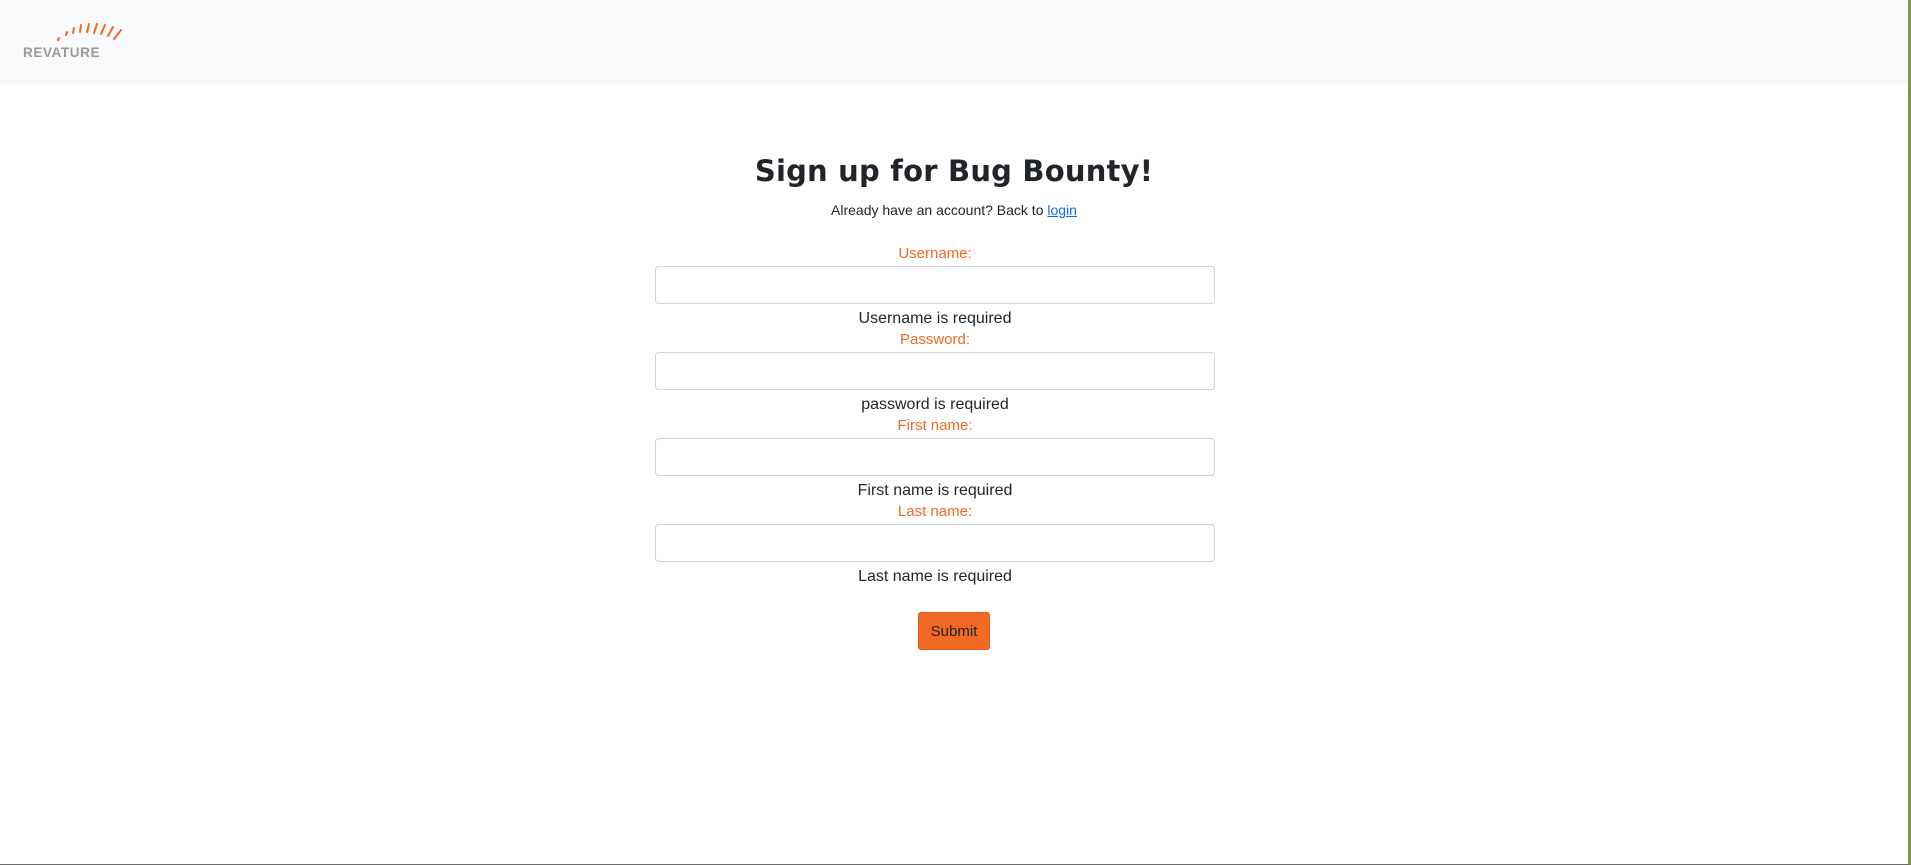 The width and height of the screenshot is (1911, 865). What do you see at coordinates (935, 576) in the screenshot?
I see `last-name-error: Last name is required` at bounding box center [935, 576].